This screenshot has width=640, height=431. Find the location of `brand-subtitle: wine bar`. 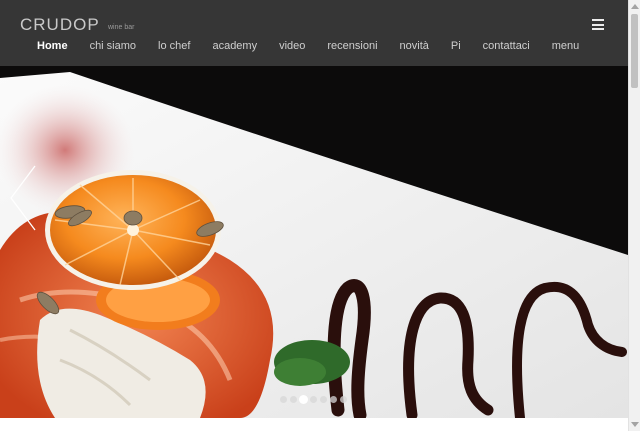

brand-subtitle: wine bar is located at coordinates (121, 27).